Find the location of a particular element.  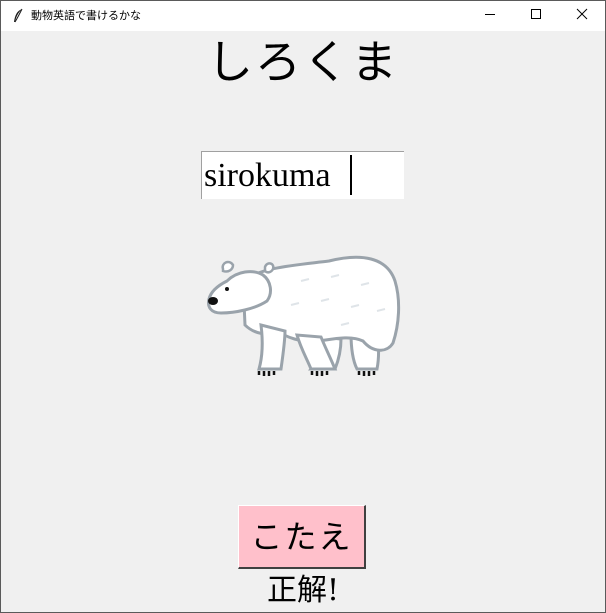

close-button is located at coordinates (582, 16).